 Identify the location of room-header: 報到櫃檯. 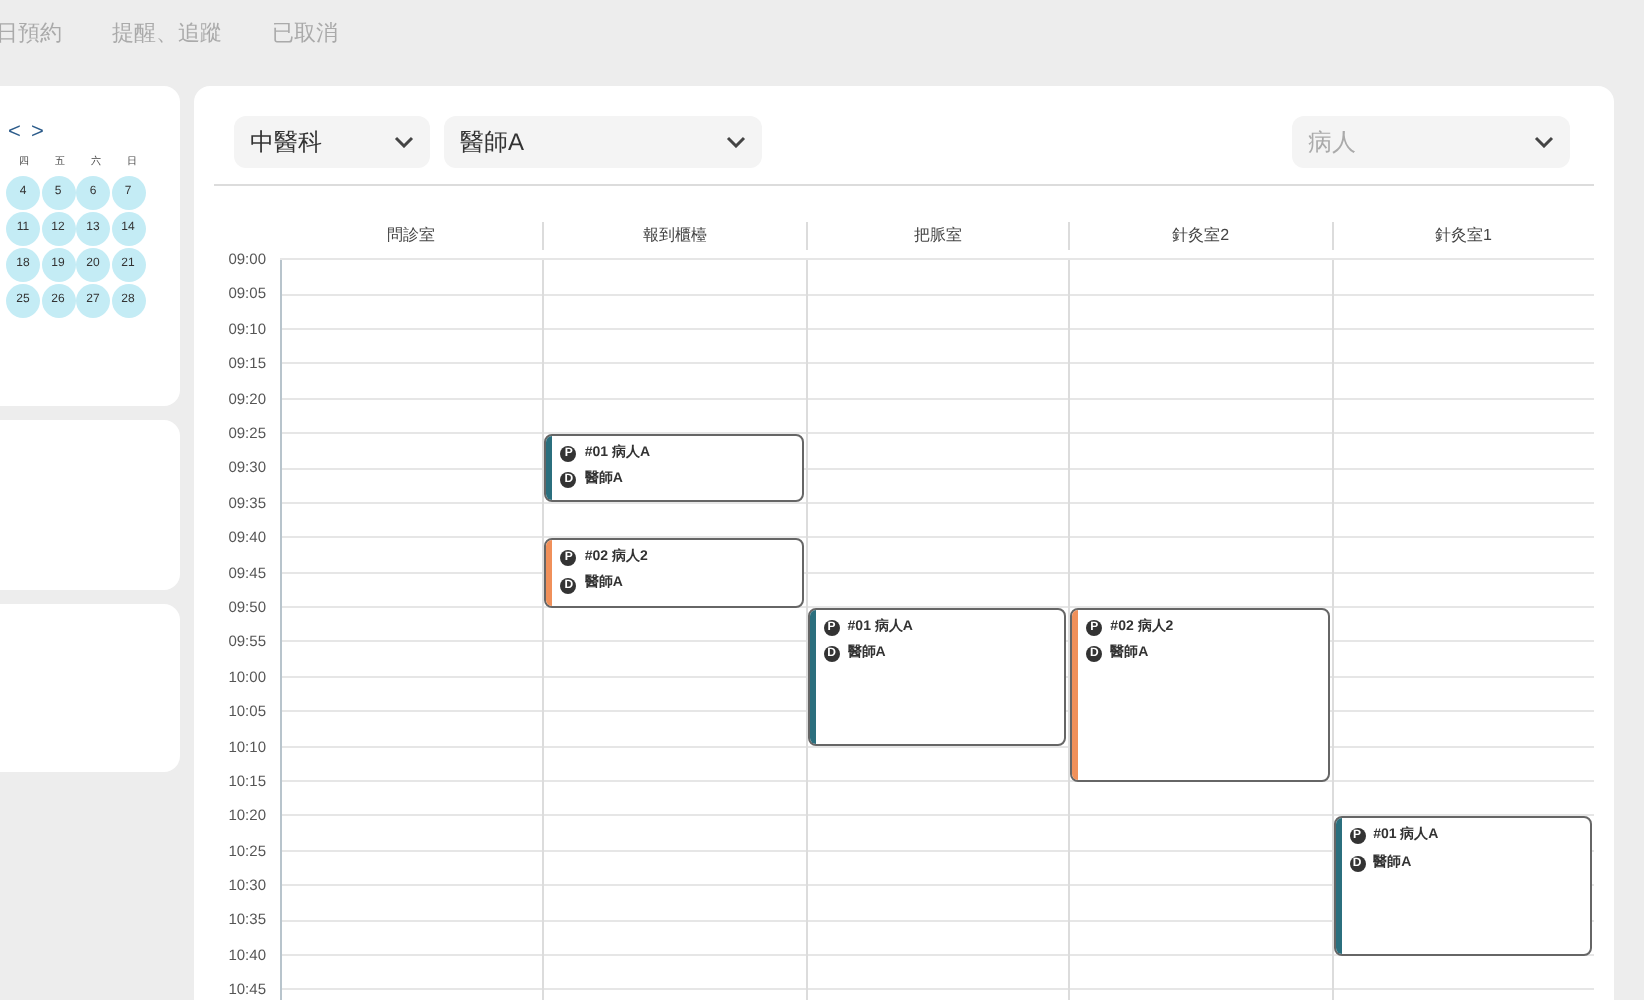
(675, 236).